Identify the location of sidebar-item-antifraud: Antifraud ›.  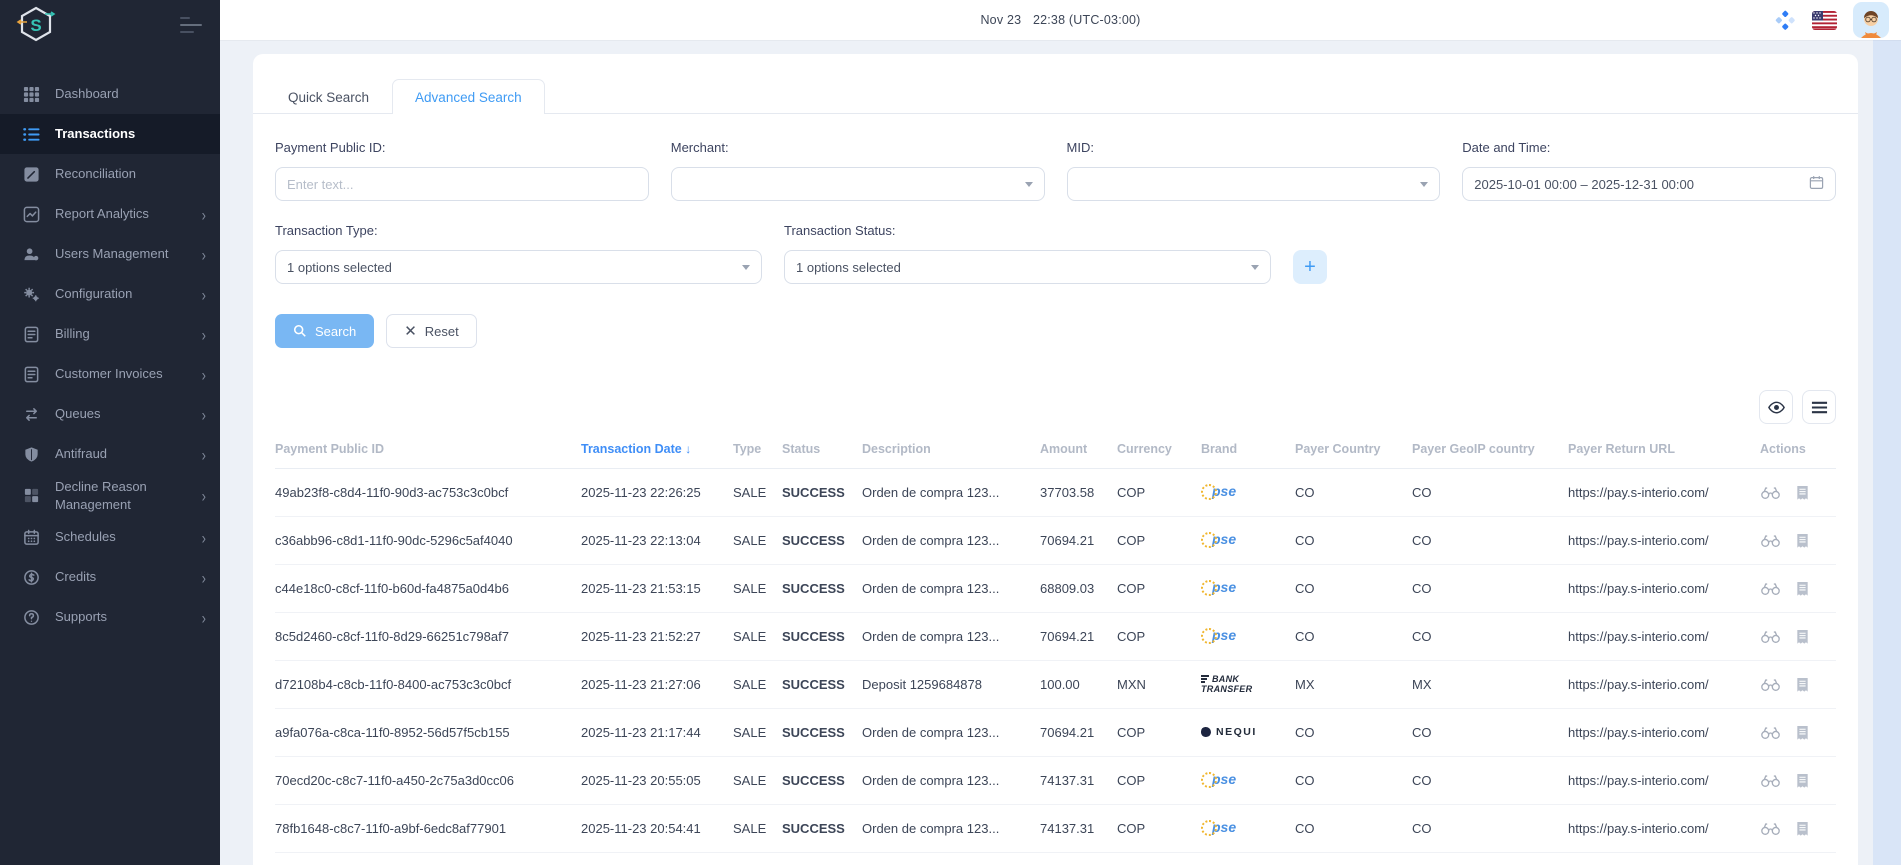
(110, 454).